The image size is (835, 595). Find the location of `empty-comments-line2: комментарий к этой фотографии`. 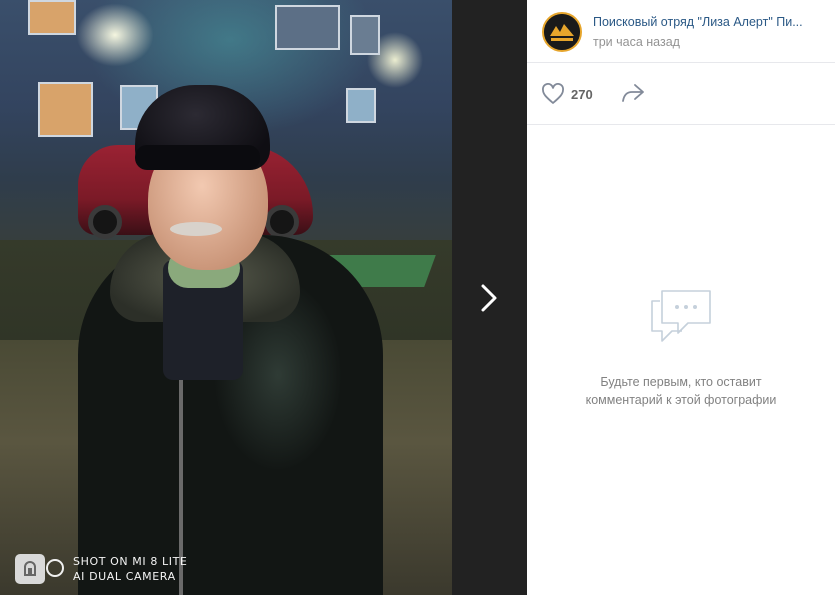

empty-comments-line2: комментарий к этой фотографии is located at coordinates (681, 400).